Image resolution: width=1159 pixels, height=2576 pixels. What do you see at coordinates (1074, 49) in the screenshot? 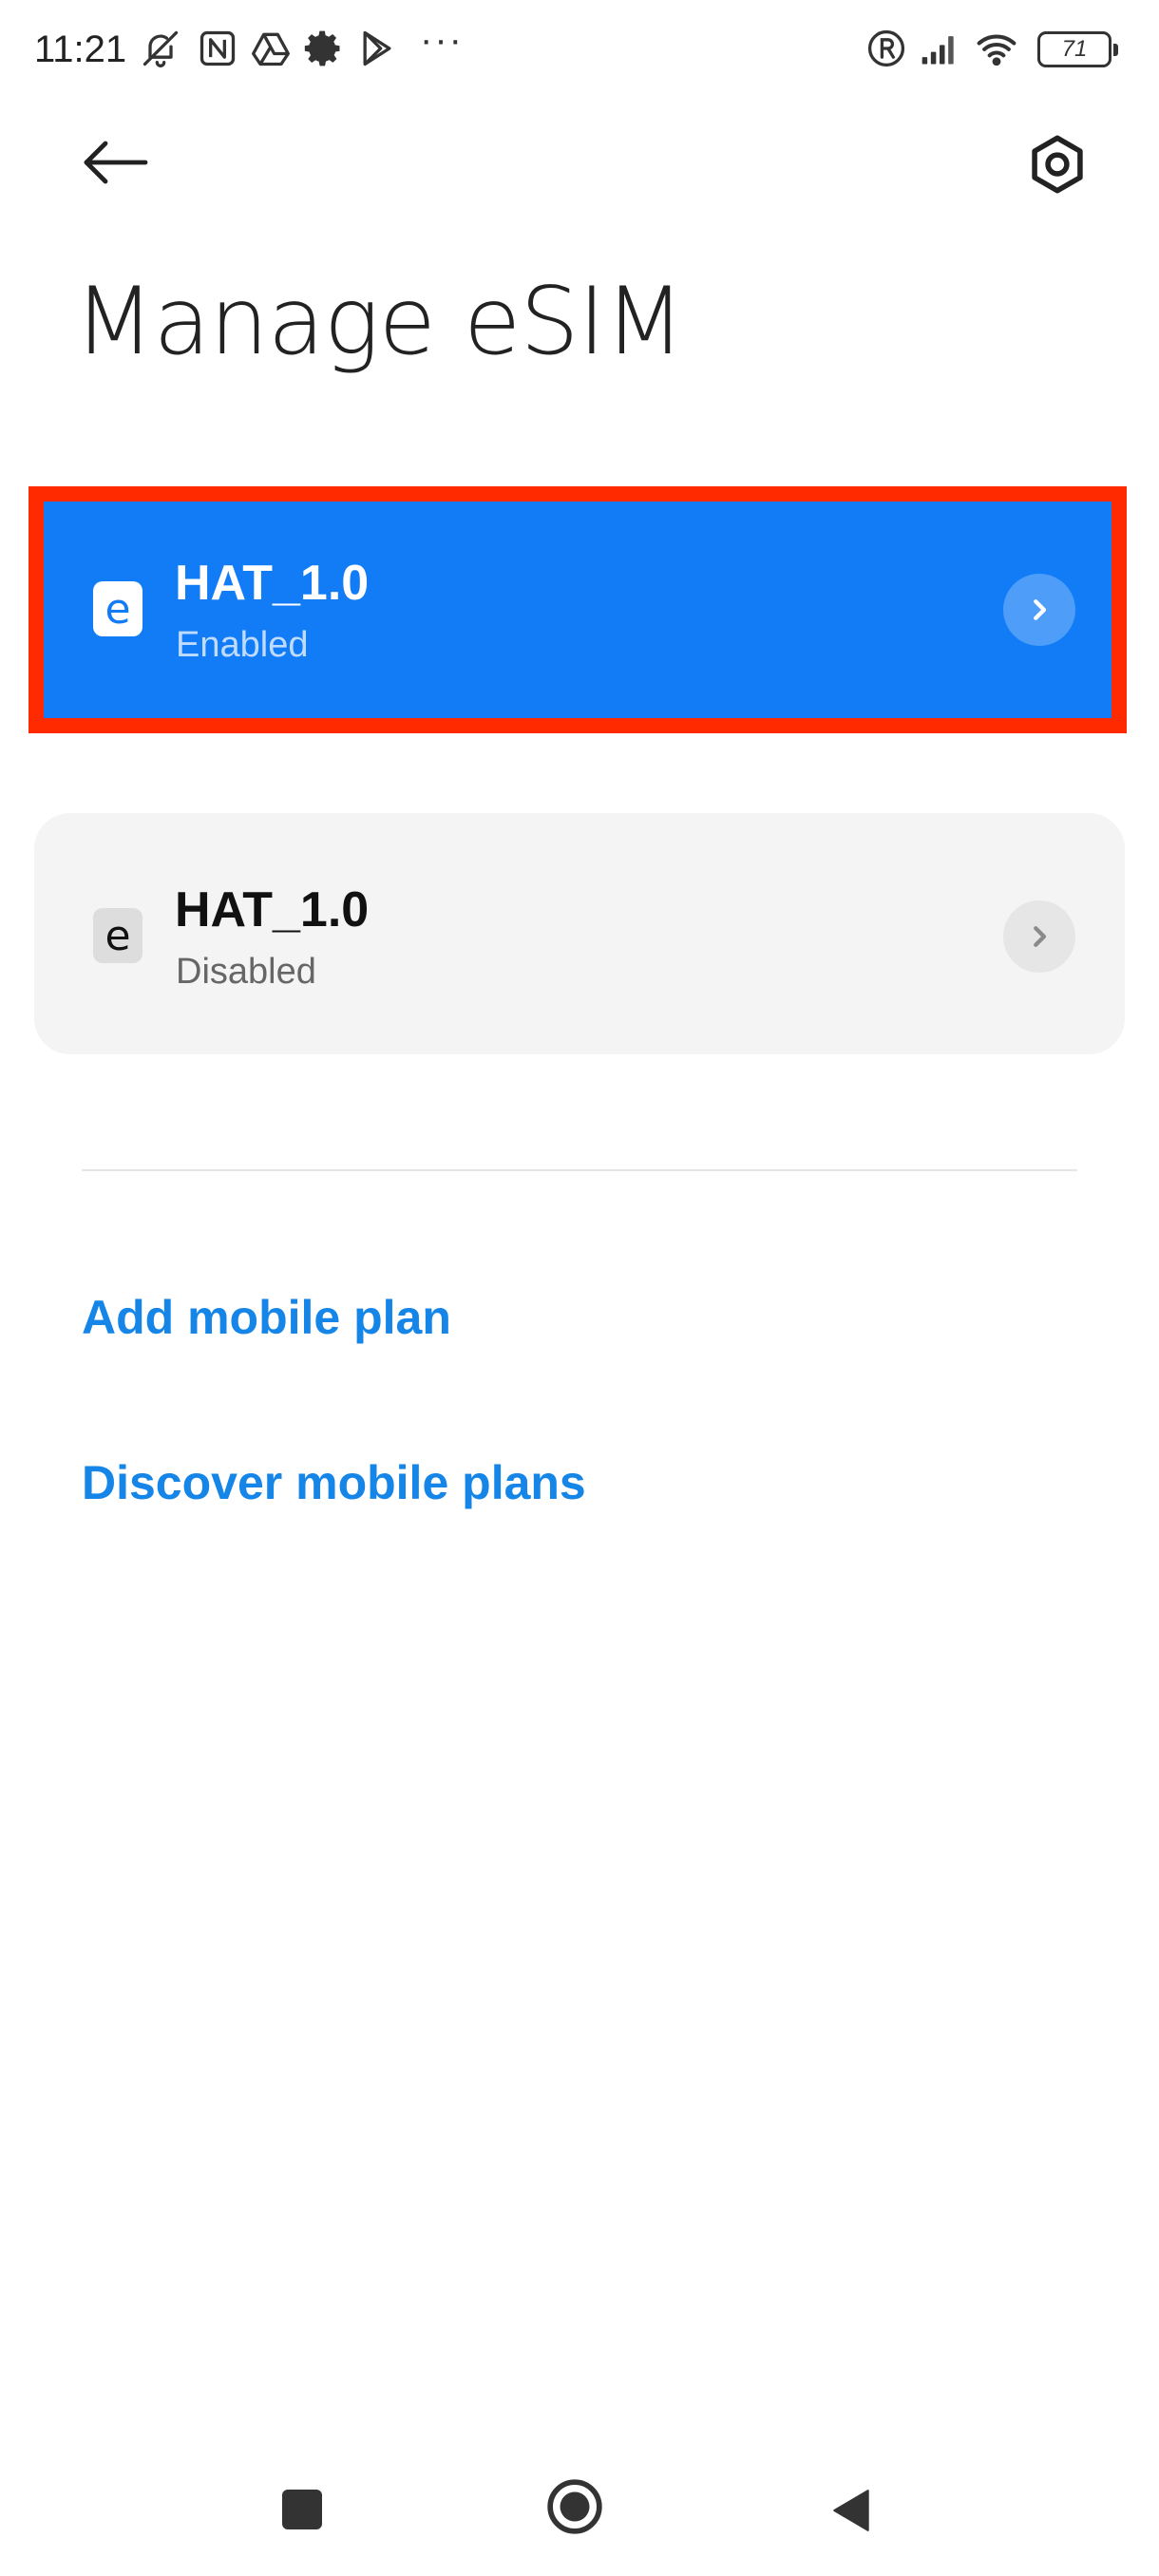
I see `battery-level: 71` at bounding box center [1074, 49].